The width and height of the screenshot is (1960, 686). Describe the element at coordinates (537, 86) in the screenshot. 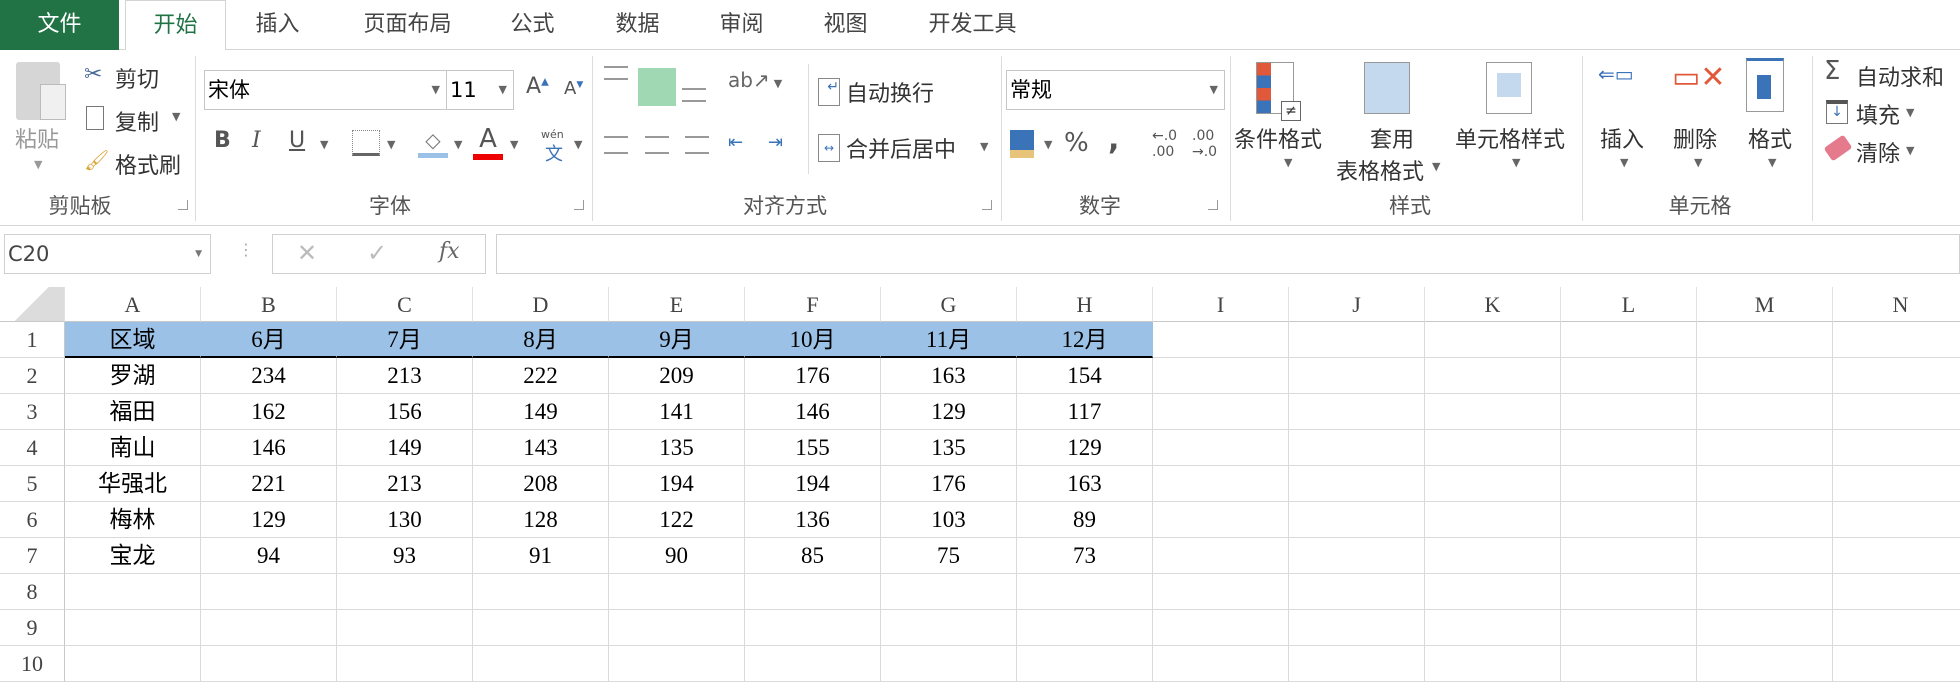

I see `increase-font-size-button: A▲` at that location.